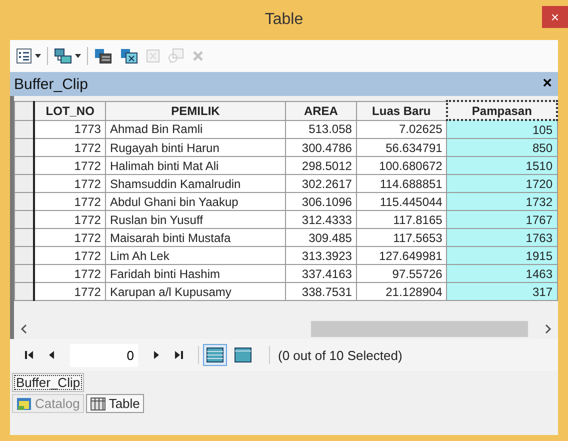 Image resolution: width=568 pixels, height=441 pixels. What do you see at coordinates (70, 110) in the screenshot?
I see `column-header: LOT_NO` at bounding box center [70, 110].